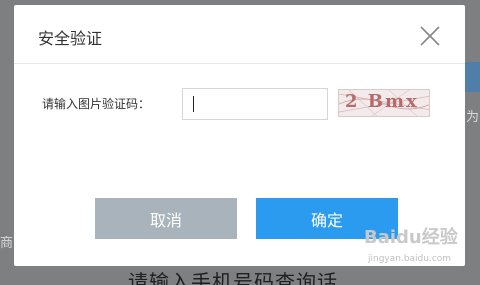 The width and height of the screenshot is (480, 285). What do you see at coordinates (96, 104) in the screenshot?
I see `captcha-label: 请输入图片验证码：` at bounding box center [96, 104].